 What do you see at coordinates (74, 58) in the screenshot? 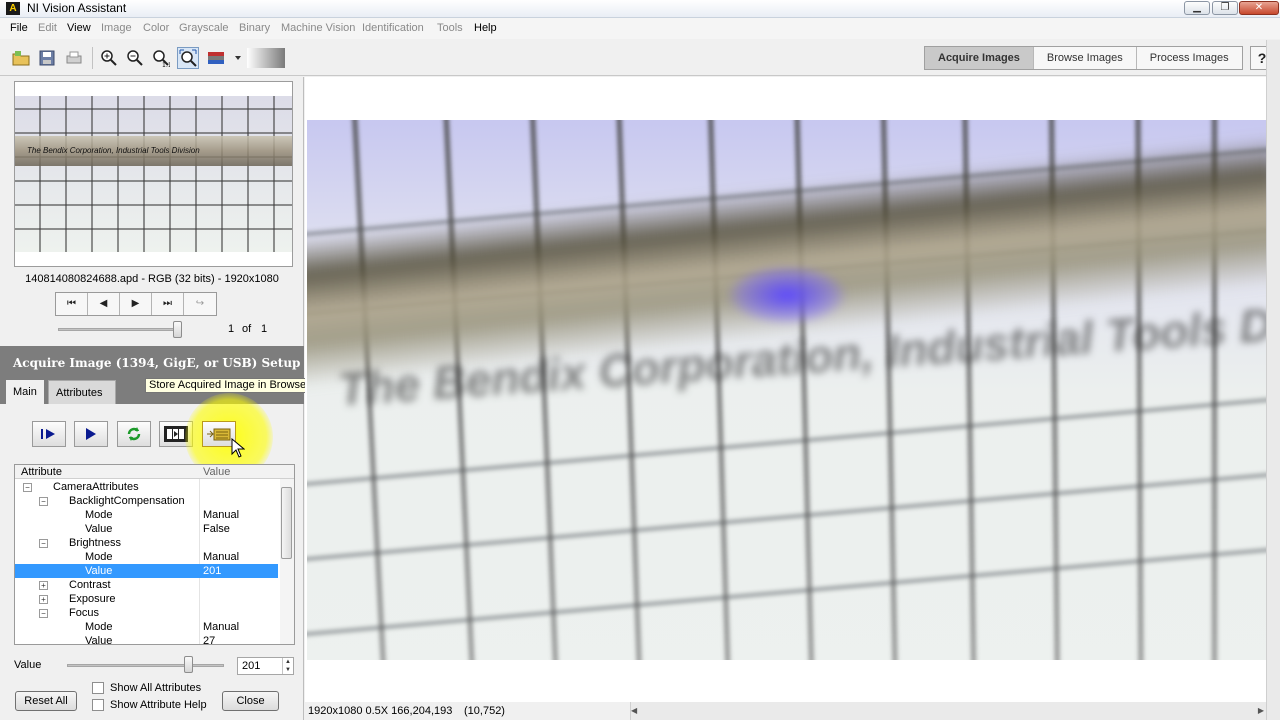
I see `print-icon` at bounding box center [74, 58].